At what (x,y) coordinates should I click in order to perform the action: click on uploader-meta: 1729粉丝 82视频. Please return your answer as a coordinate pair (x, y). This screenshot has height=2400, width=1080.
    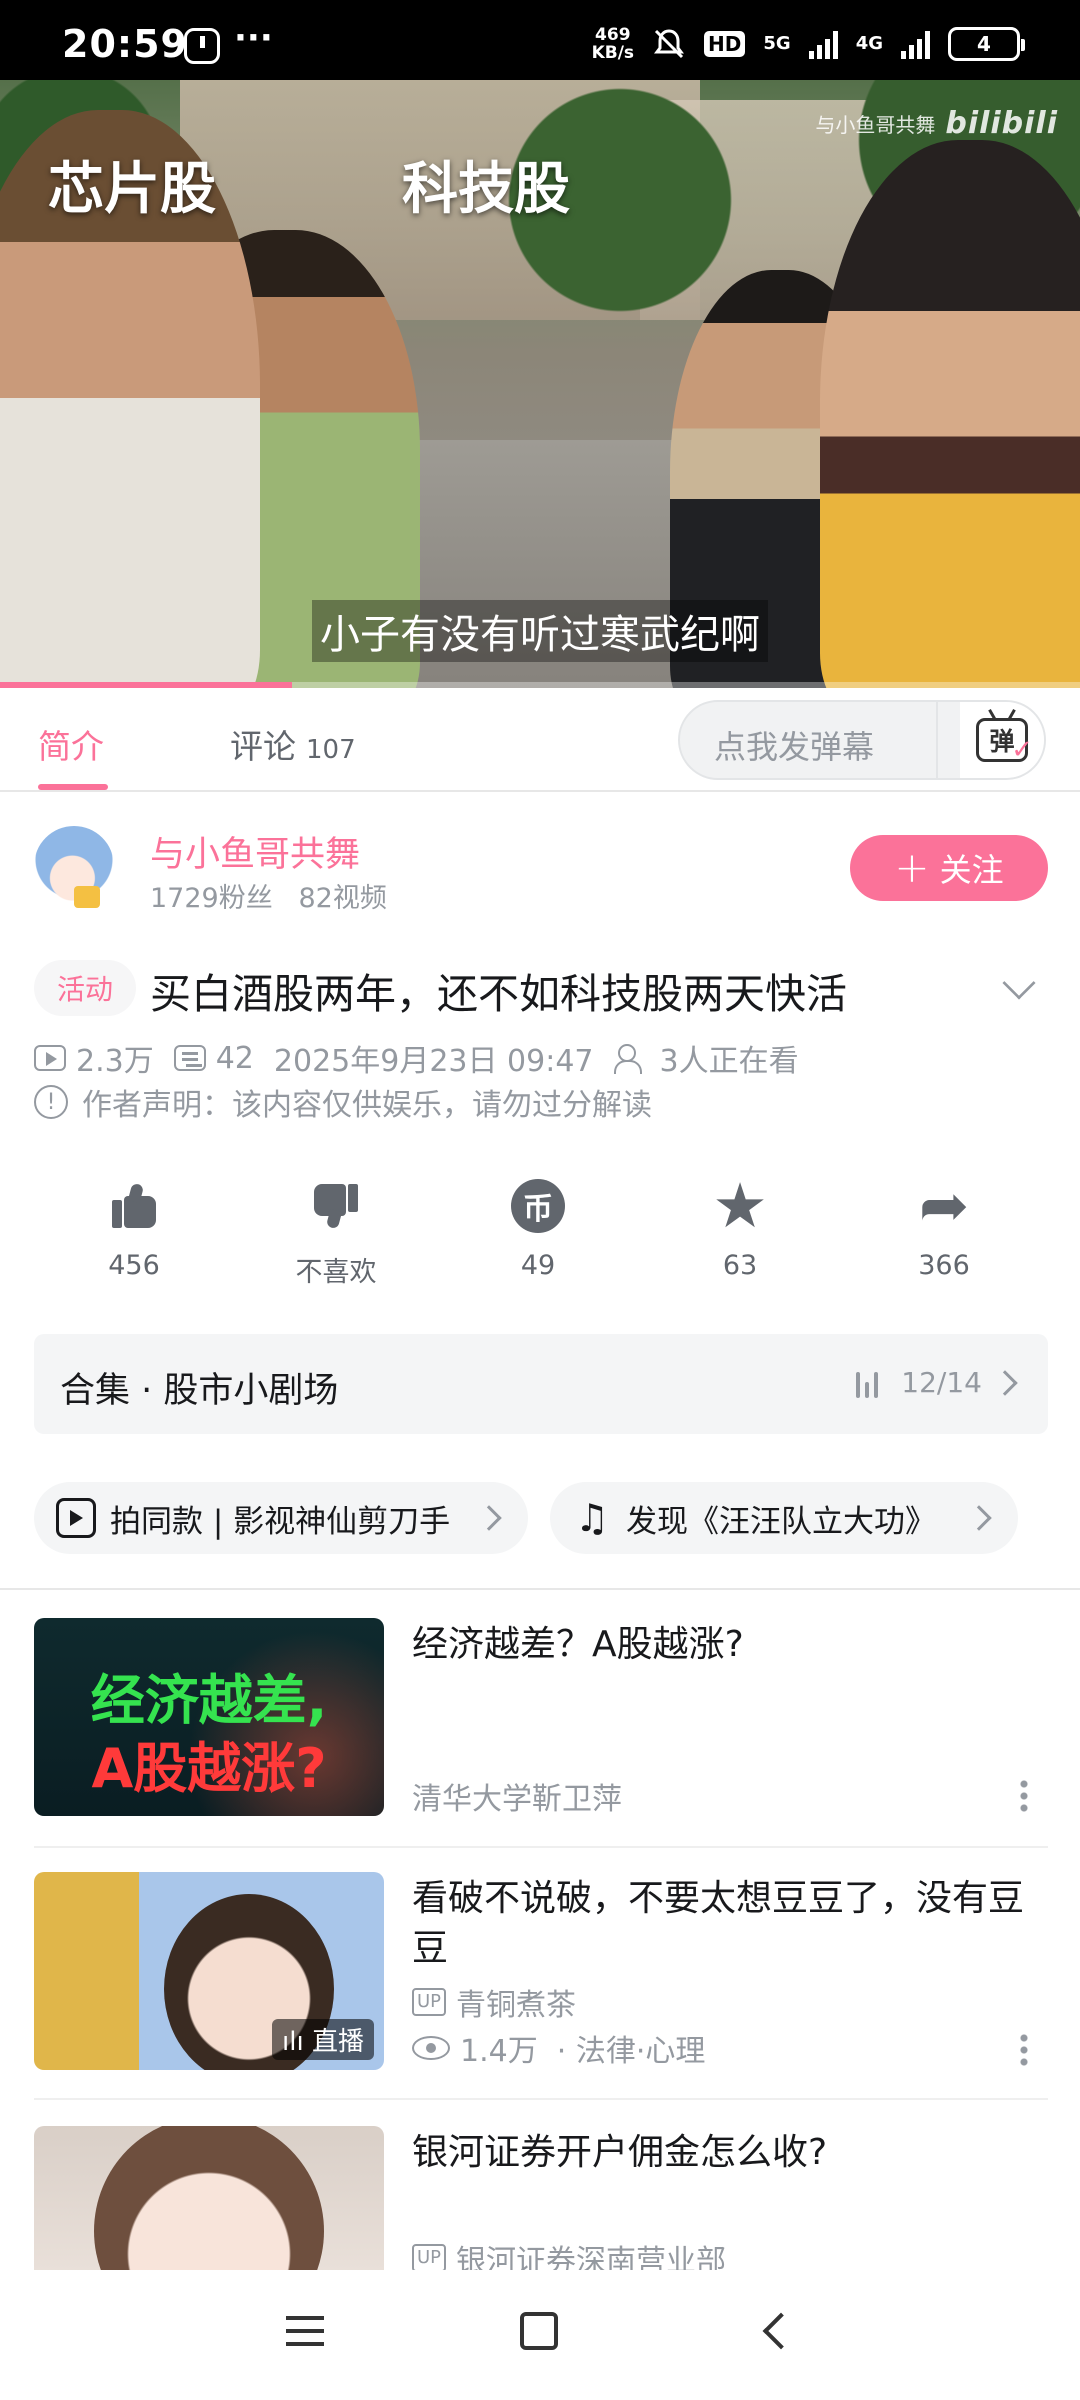
    Looking at the image, I should click on (268, 895).